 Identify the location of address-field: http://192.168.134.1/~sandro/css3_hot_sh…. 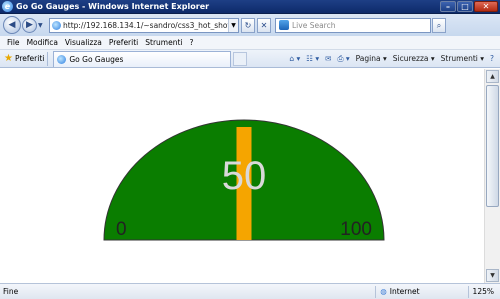
(144, 25).